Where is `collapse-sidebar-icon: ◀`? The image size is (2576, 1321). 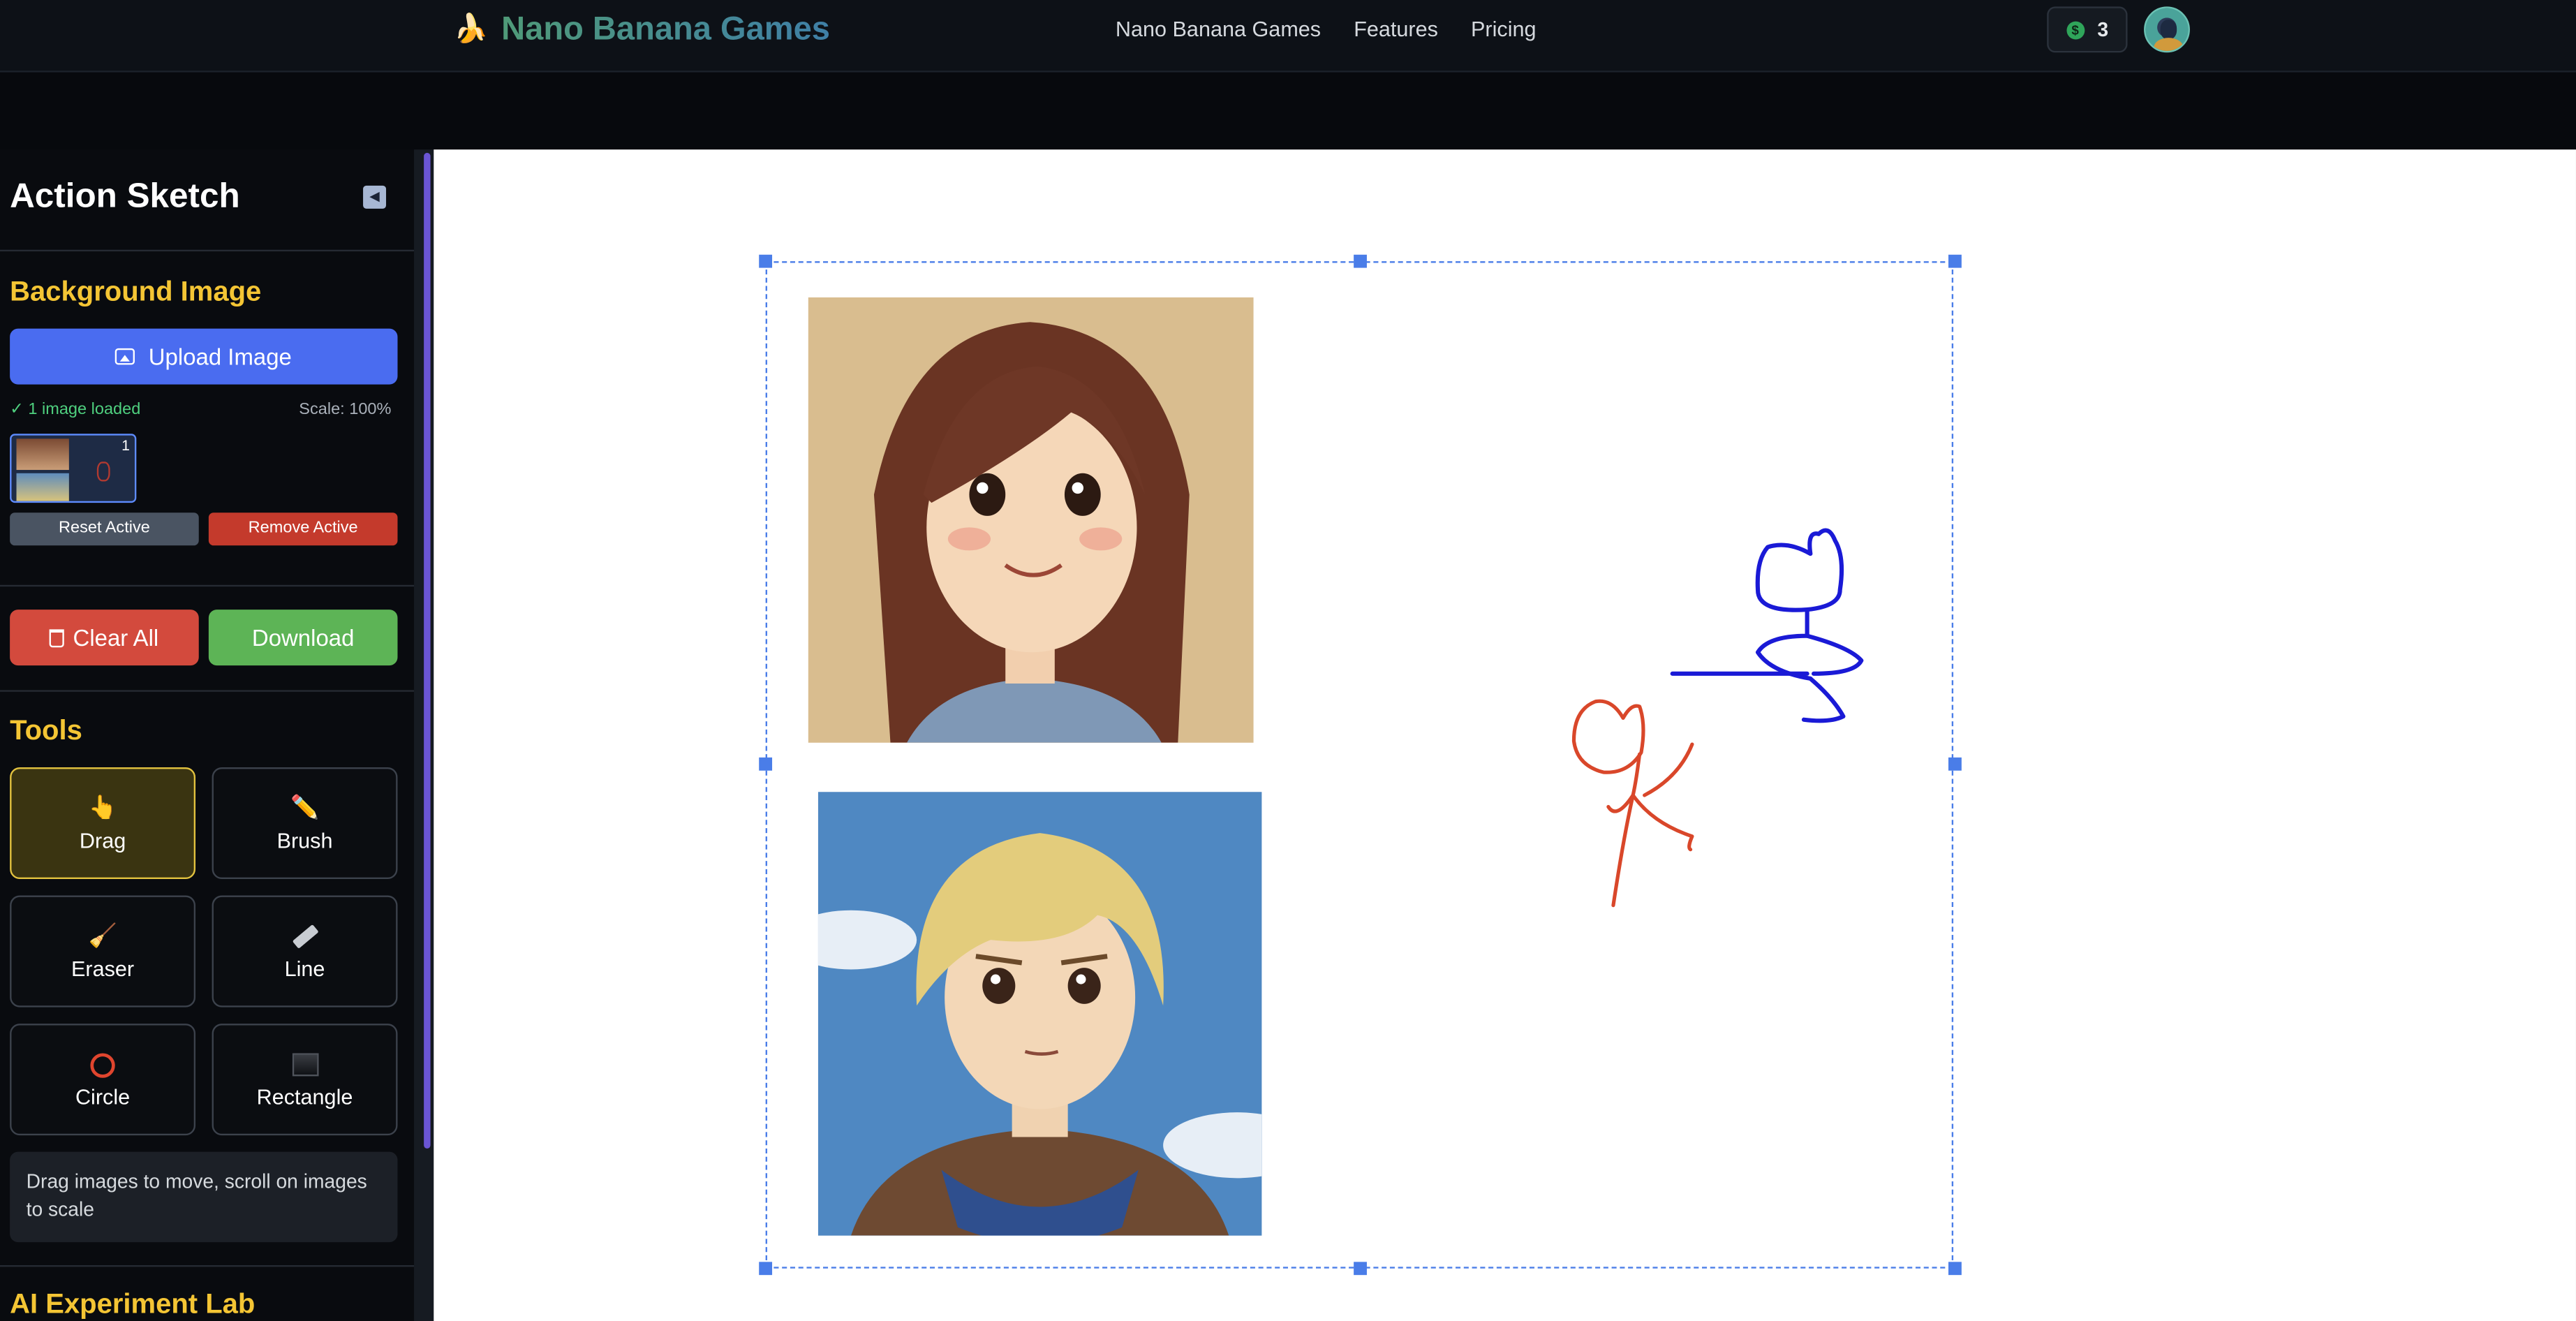
collapse-sidebar-icon: ◀ is located at coordinates (375, 197).